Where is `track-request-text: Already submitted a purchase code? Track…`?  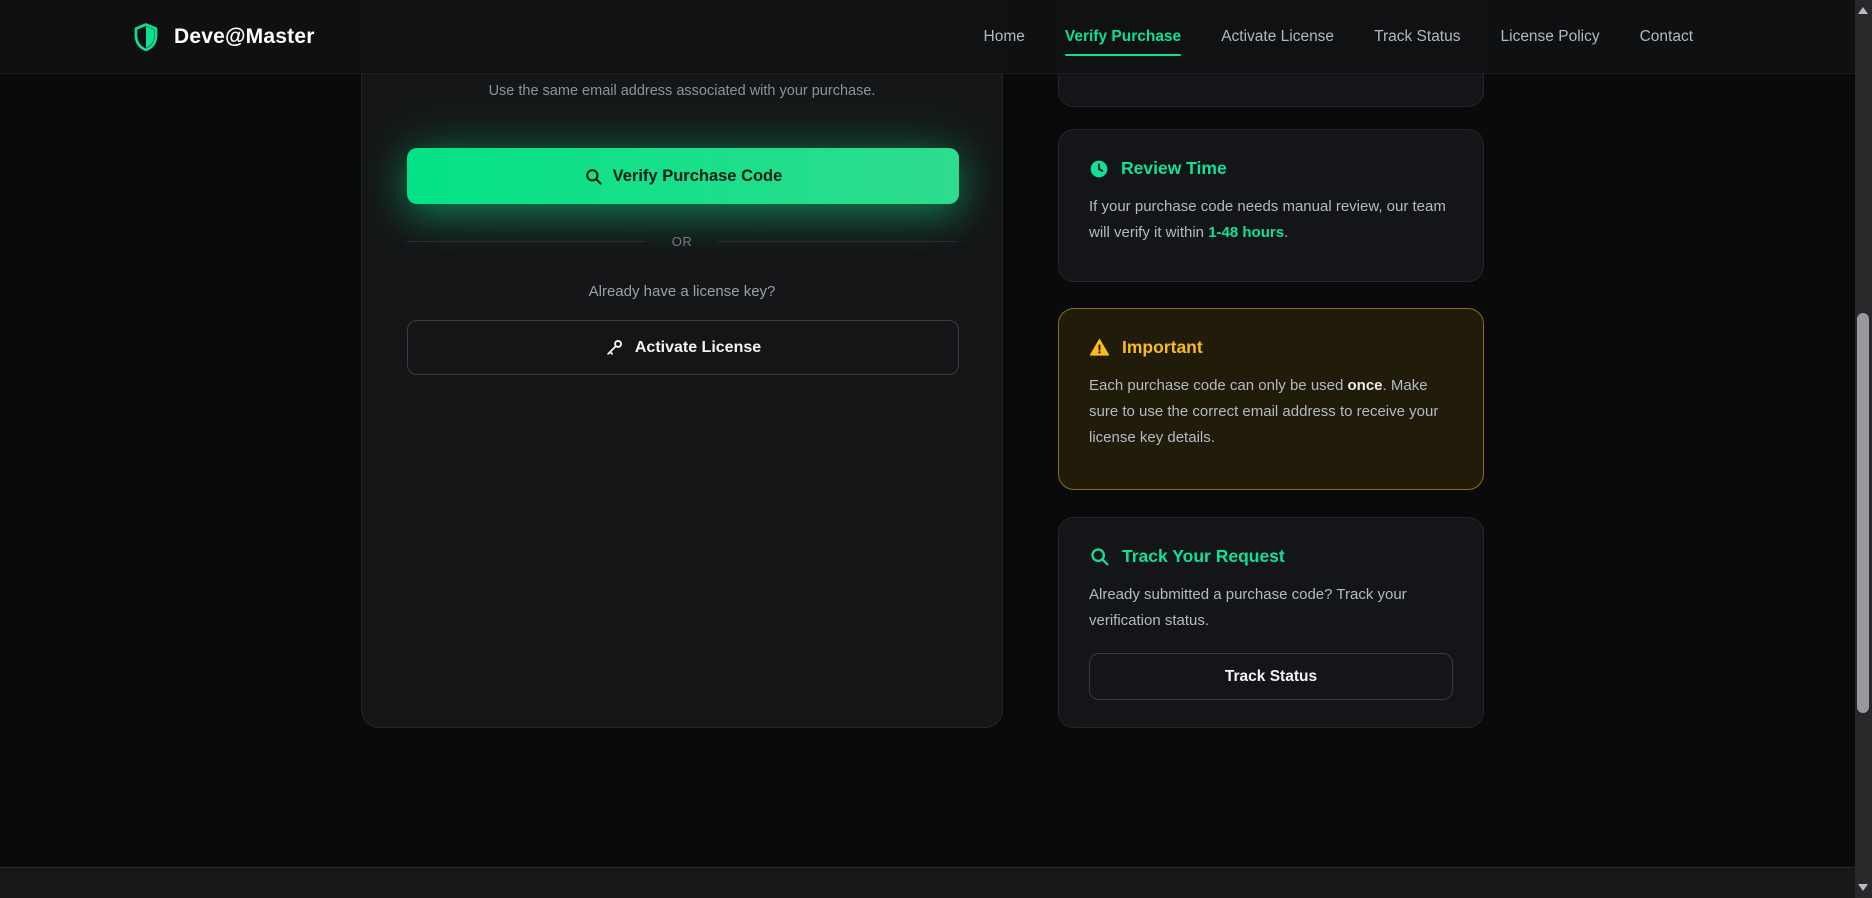
track-request-text: Already submitted a purchase code? Track… is located at coordinates (1248, 607).